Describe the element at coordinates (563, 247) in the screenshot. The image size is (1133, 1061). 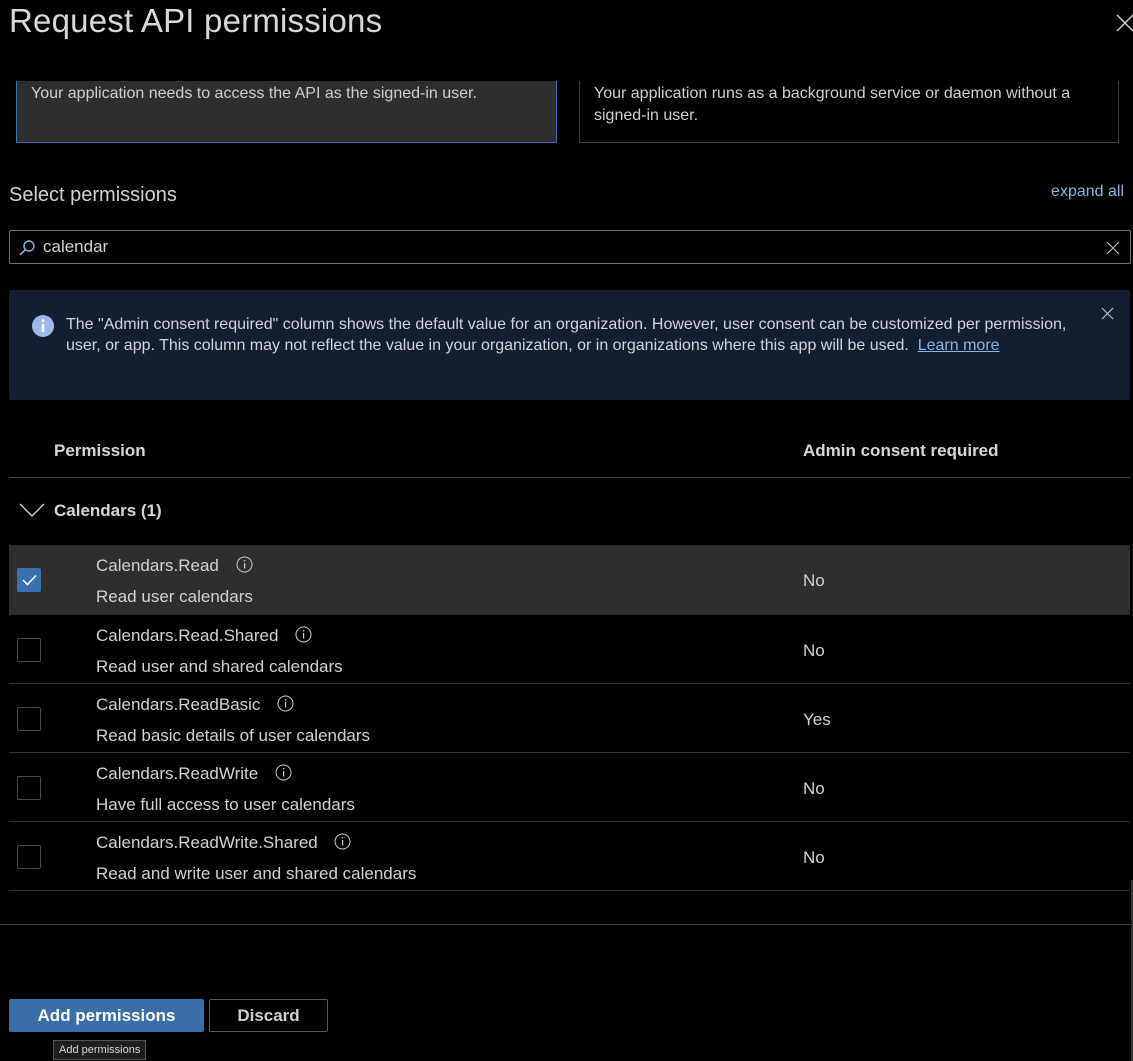
I see `permission-search-input` at that location.